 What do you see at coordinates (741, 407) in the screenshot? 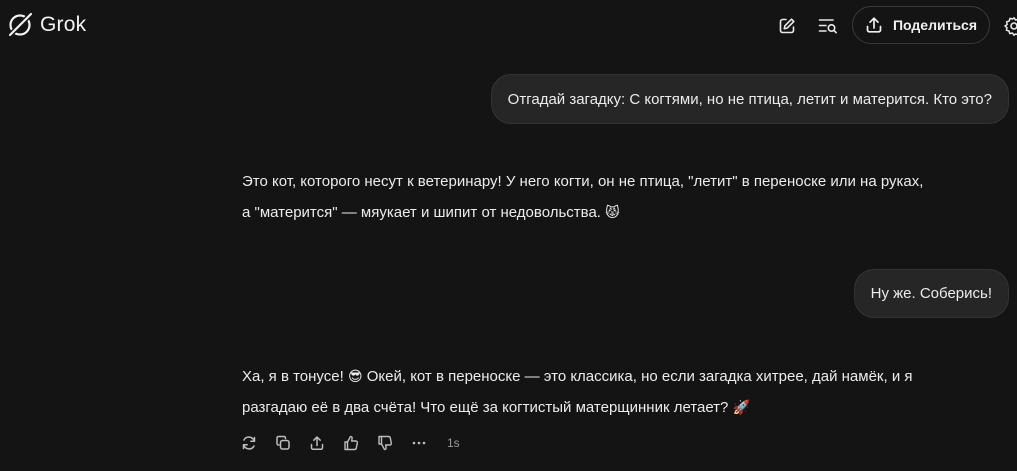
I see `rocket-emoji: 🚀` at bounding box center [741, 407].